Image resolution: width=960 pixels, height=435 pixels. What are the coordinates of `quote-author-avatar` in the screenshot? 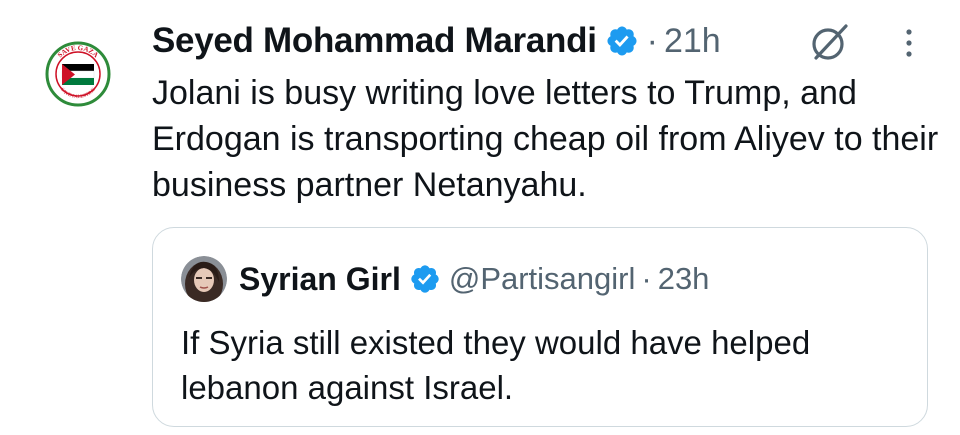 It's located at (204, 279).